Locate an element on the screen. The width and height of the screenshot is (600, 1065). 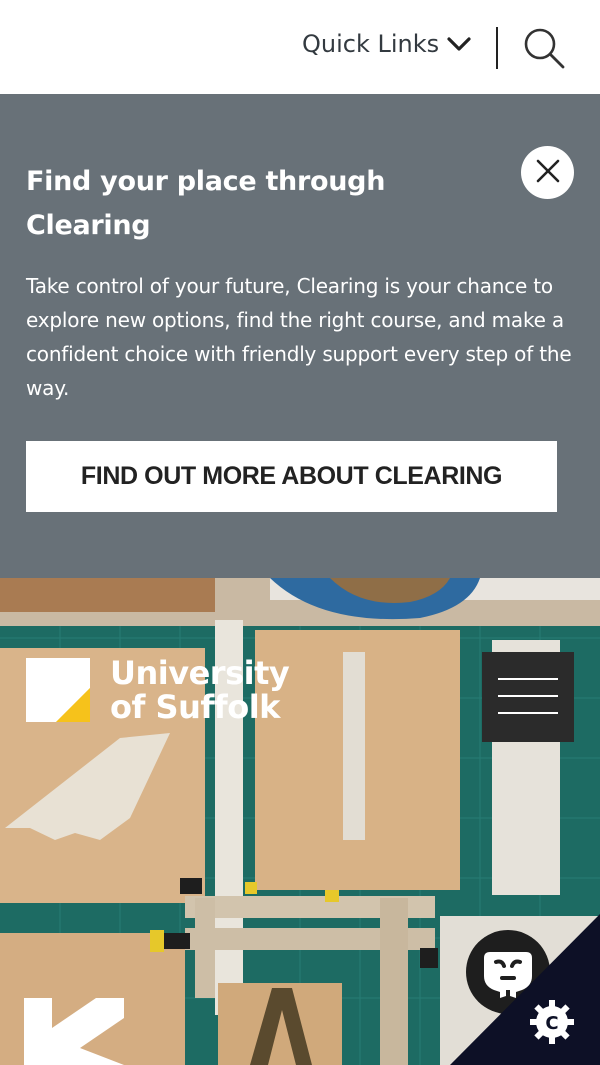
find-out-more-clearing-button: FIND OUT MORE ABOUT CLEARING is located at coordinates (291, 476).